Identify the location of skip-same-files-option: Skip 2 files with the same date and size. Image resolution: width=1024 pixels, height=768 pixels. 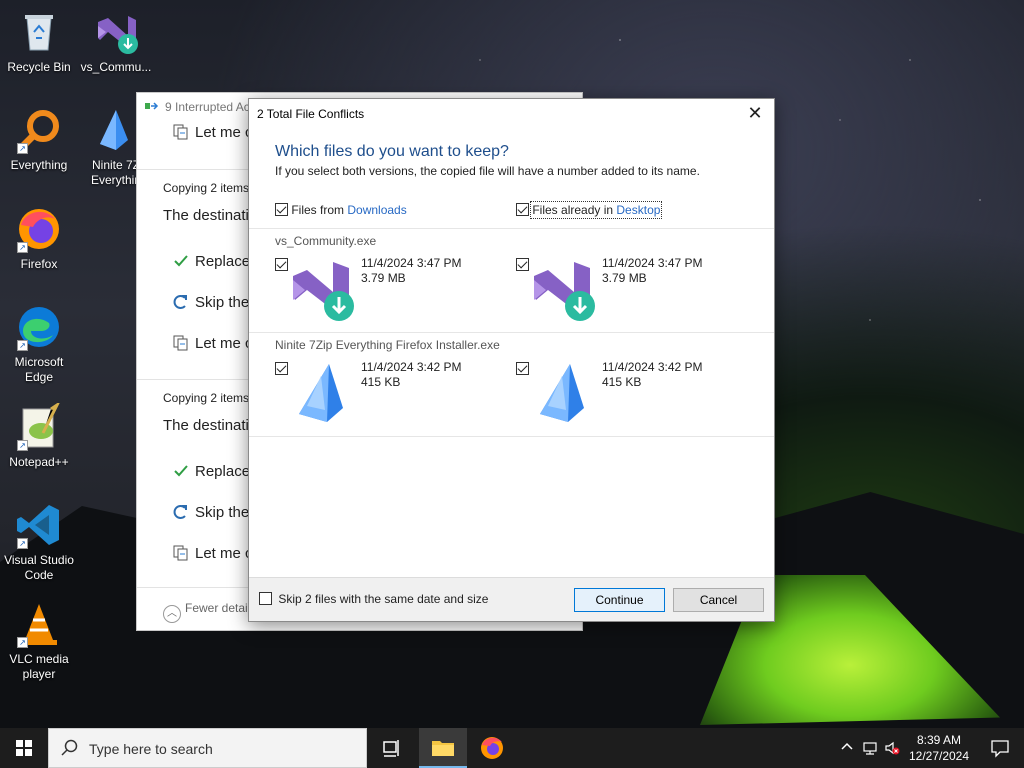
(373, 599).